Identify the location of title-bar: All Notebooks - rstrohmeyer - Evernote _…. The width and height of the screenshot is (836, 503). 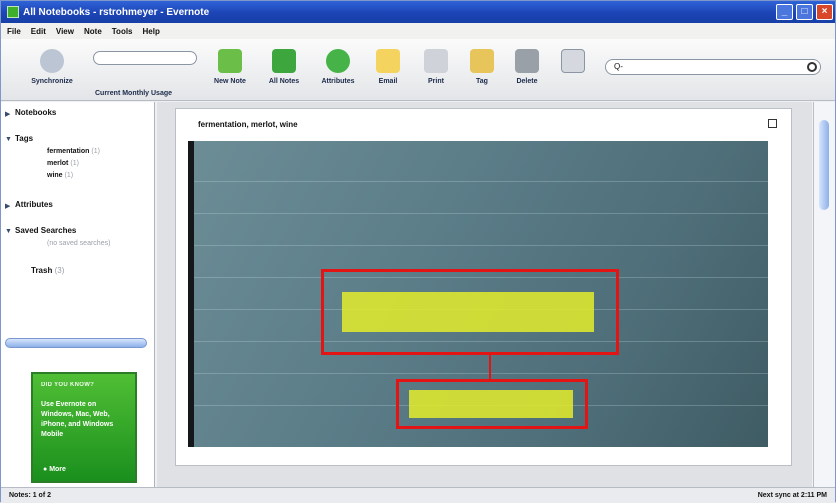
(418, 12).